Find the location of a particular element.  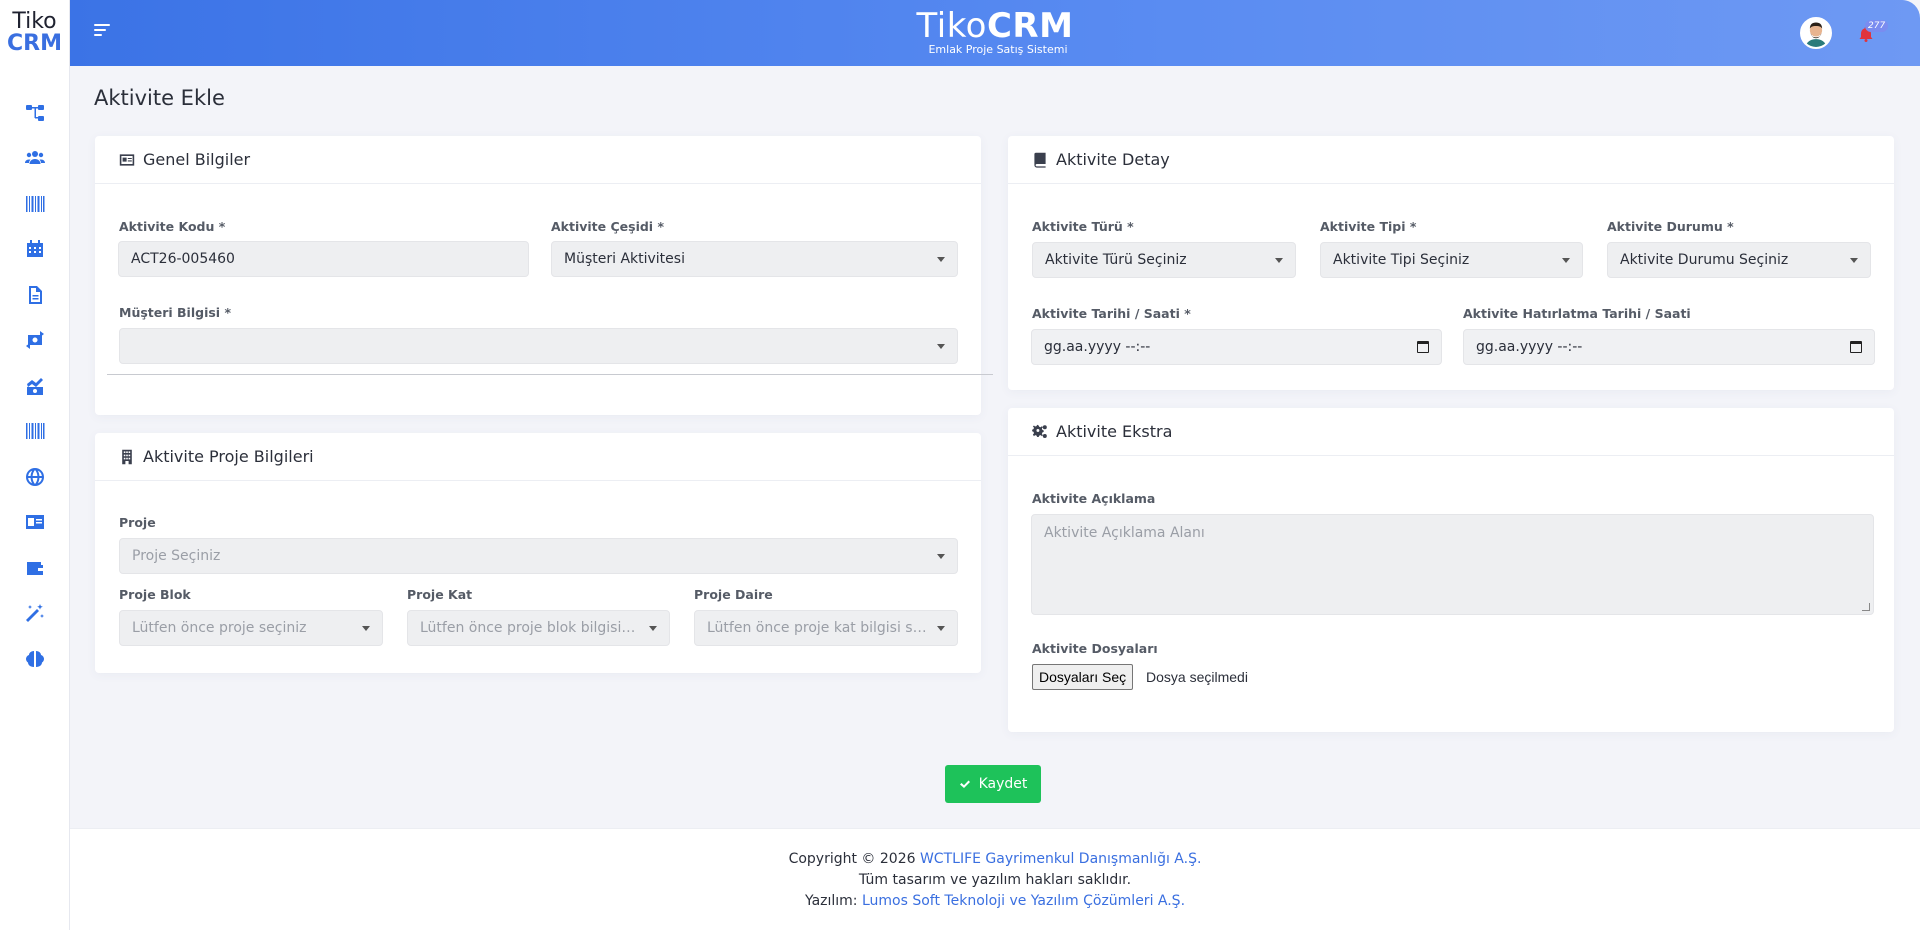

brain-icon is located at coordinates (34, 658).